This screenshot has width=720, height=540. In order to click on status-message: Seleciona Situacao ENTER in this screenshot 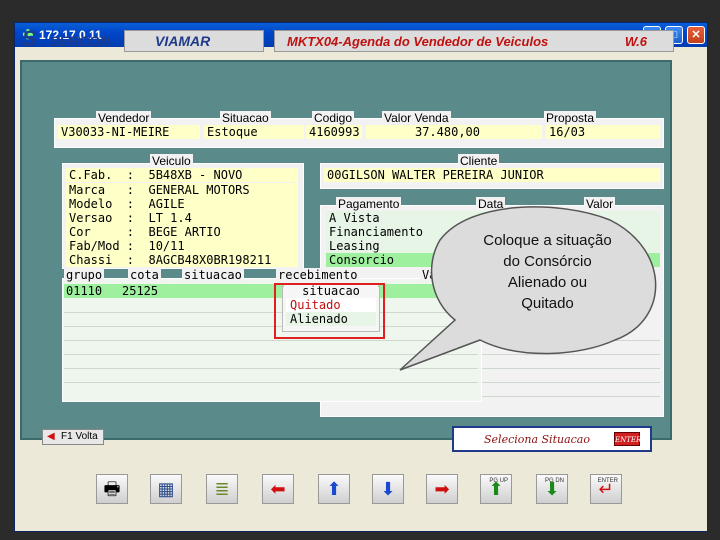, I will do `click(552, 439)`.